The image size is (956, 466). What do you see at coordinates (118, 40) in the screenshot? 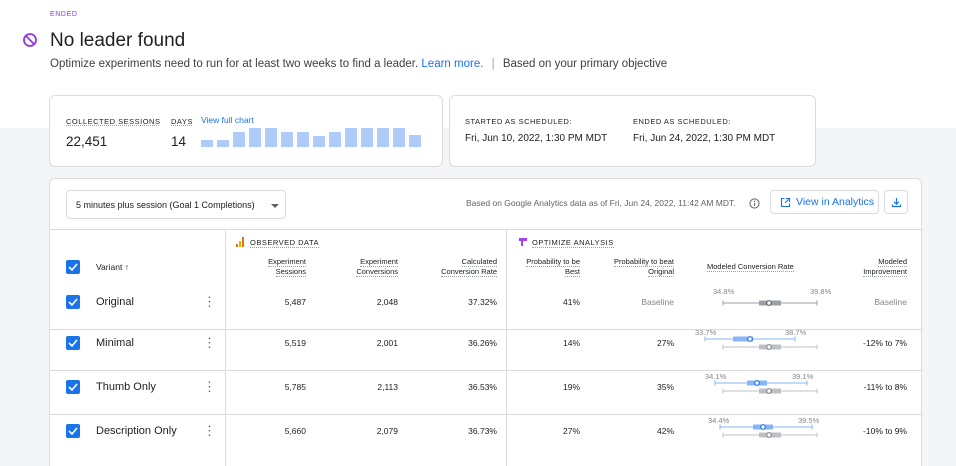
I see `page-title: No leader found` at bounding box center [118, 40].